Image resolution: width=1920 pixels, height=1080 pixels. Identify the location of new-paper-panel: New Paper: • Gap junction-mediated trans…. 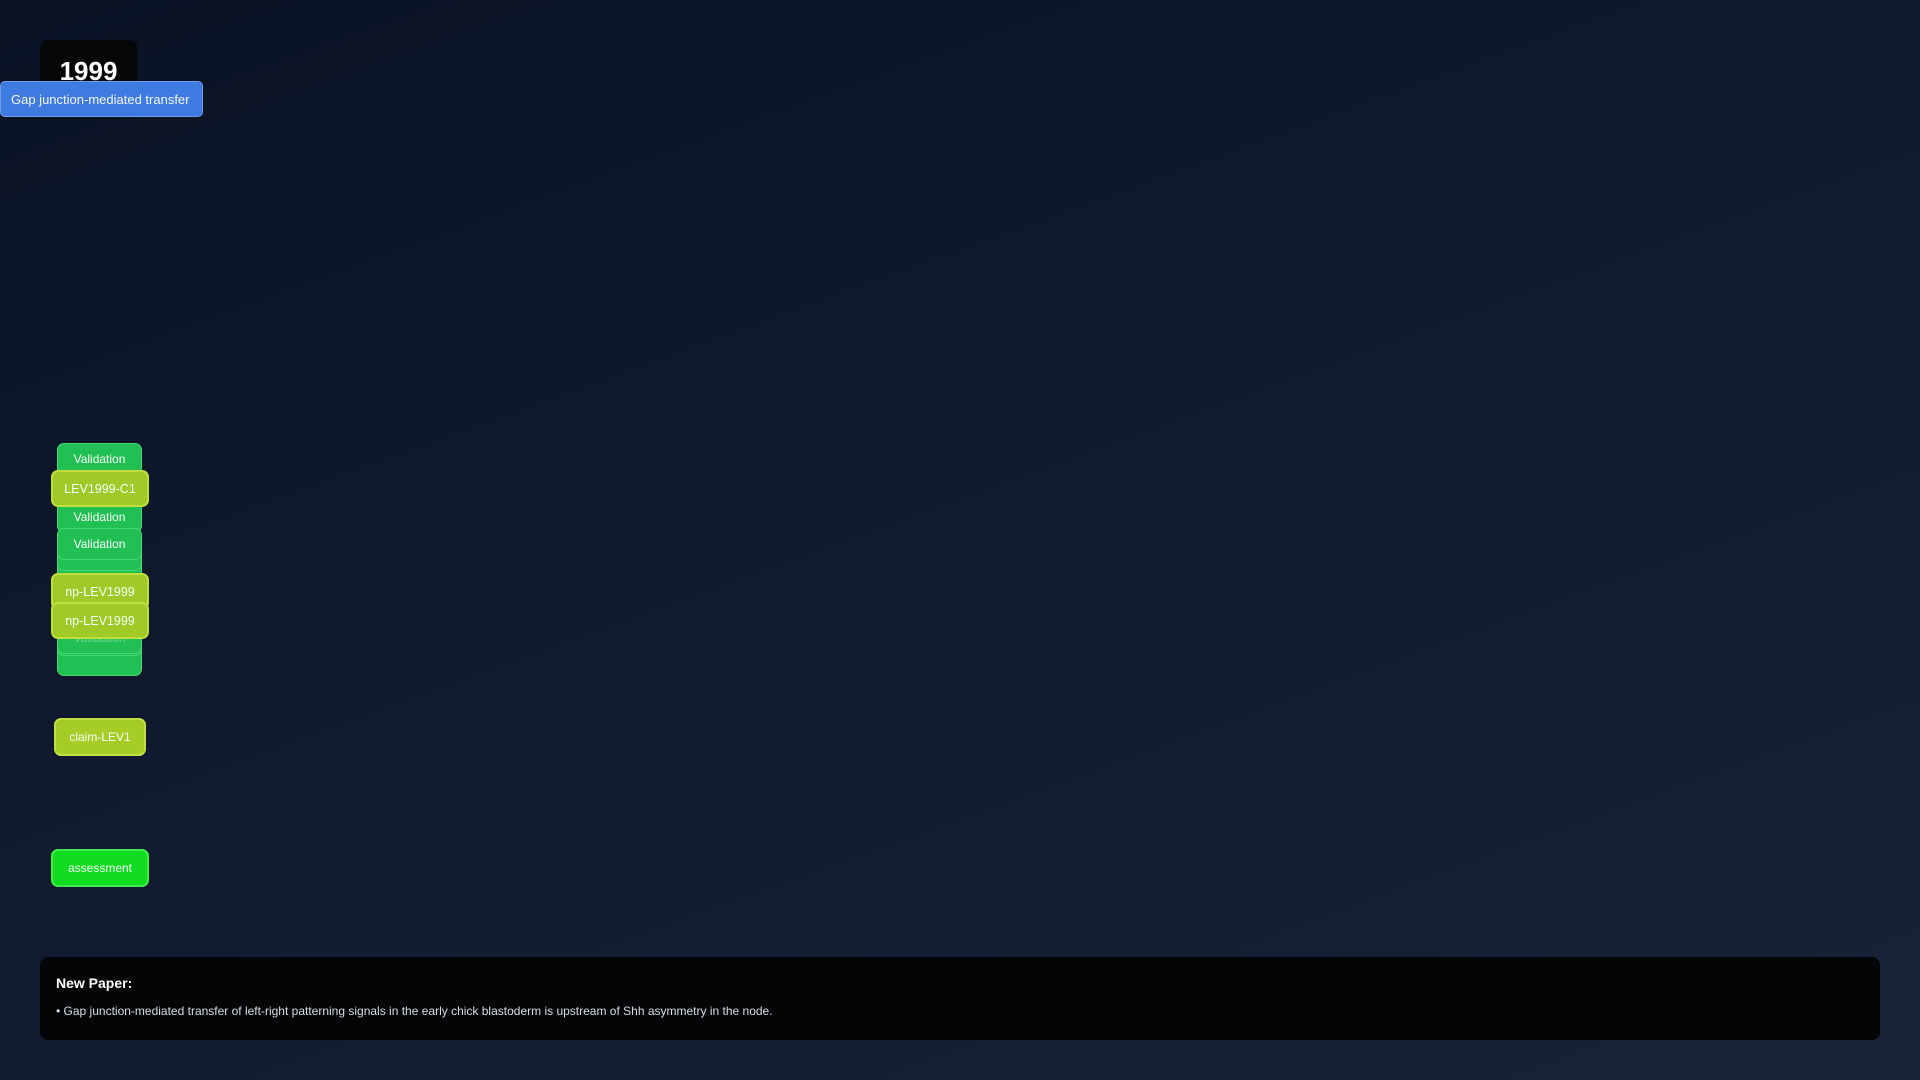
(960, 998).